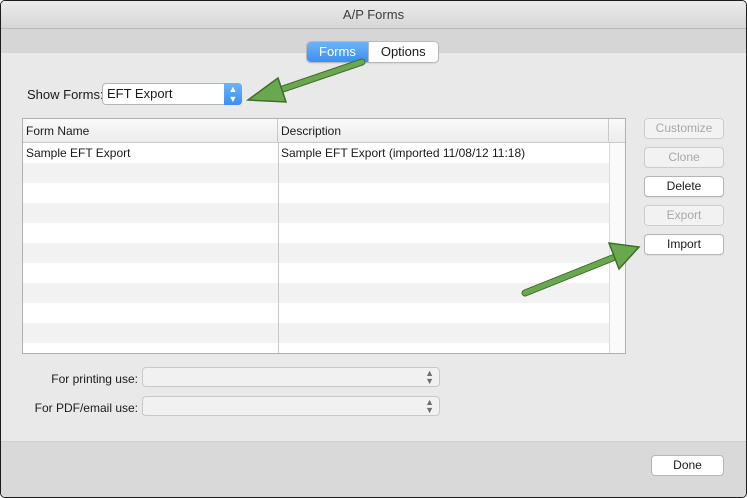 The height and width of the screenshot is (498, 747). Describe the element at coordinates (373, 469) in the screenshot. I see `bottom-bar` at that location.